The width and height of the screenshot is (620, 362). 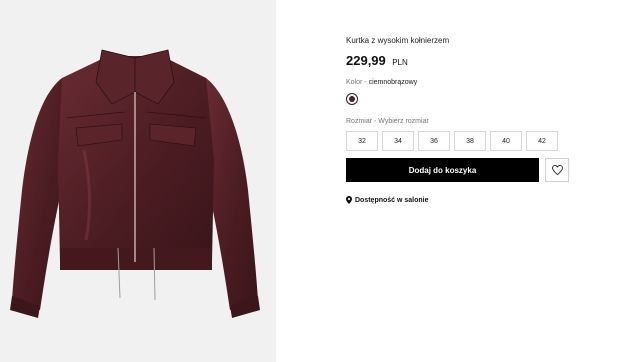 What do you see at coordinates (366, 60) in the screenshot?
I see `price-amount: 229,99` at bounding box center [366, 60].